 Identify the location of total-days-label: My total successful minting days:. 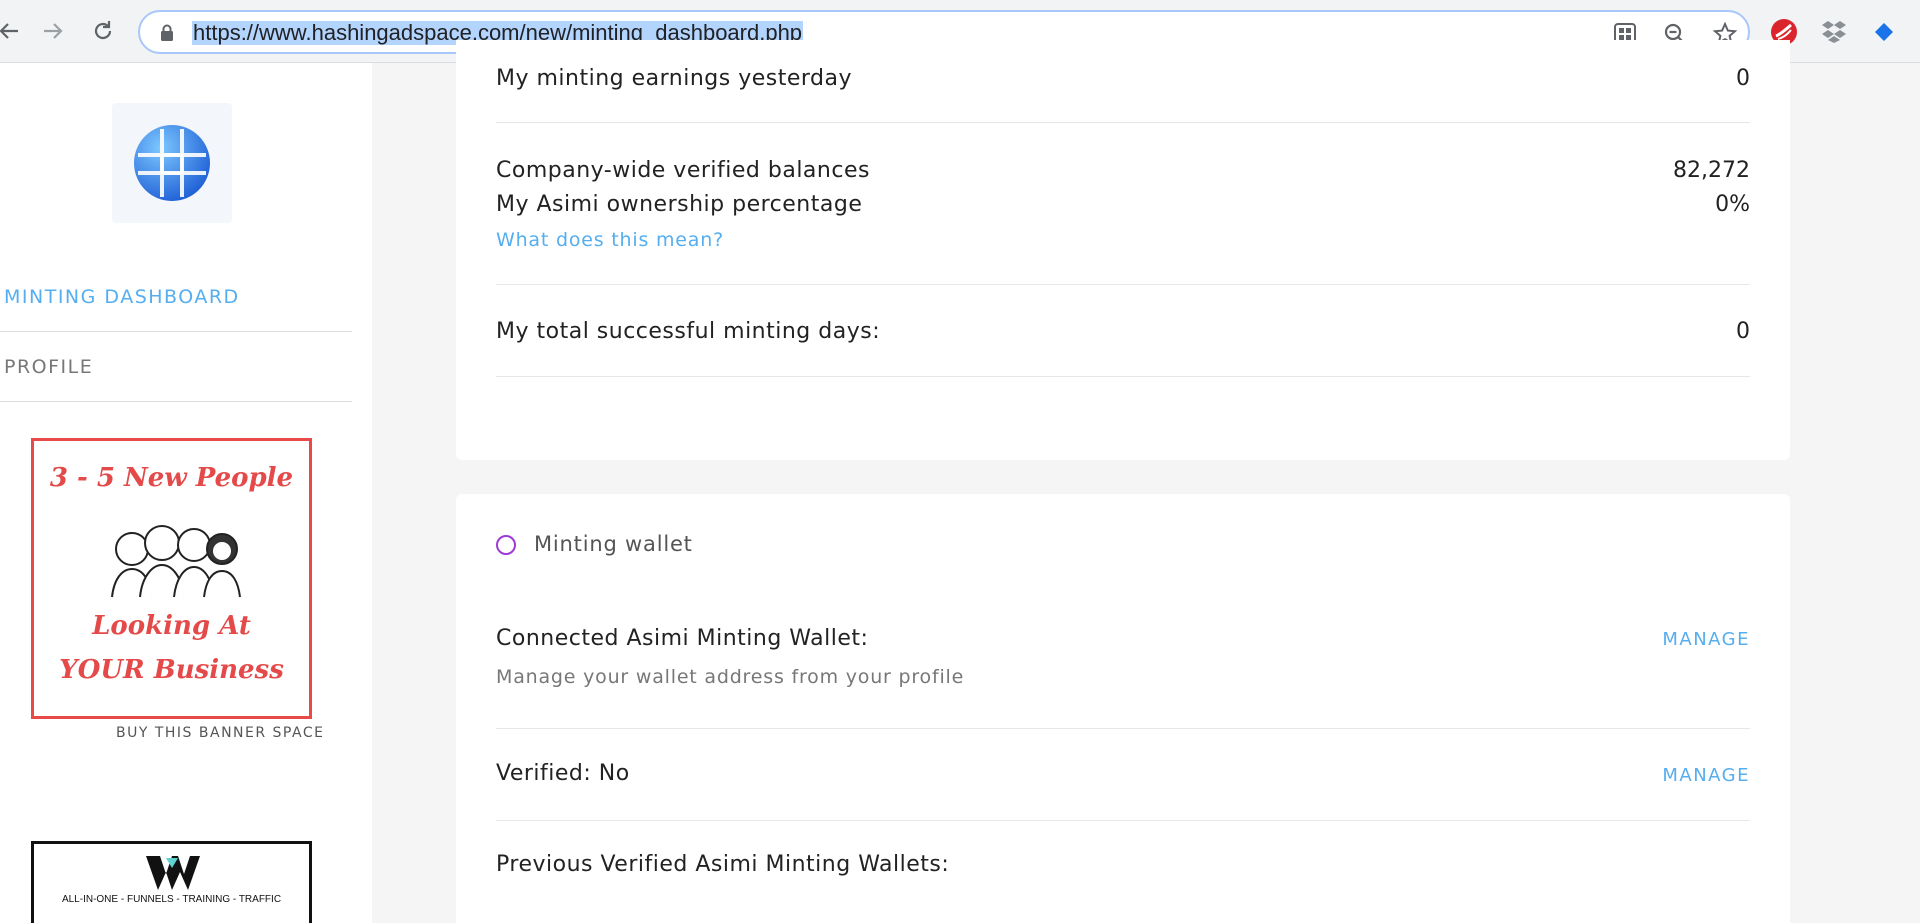
(688, 331).